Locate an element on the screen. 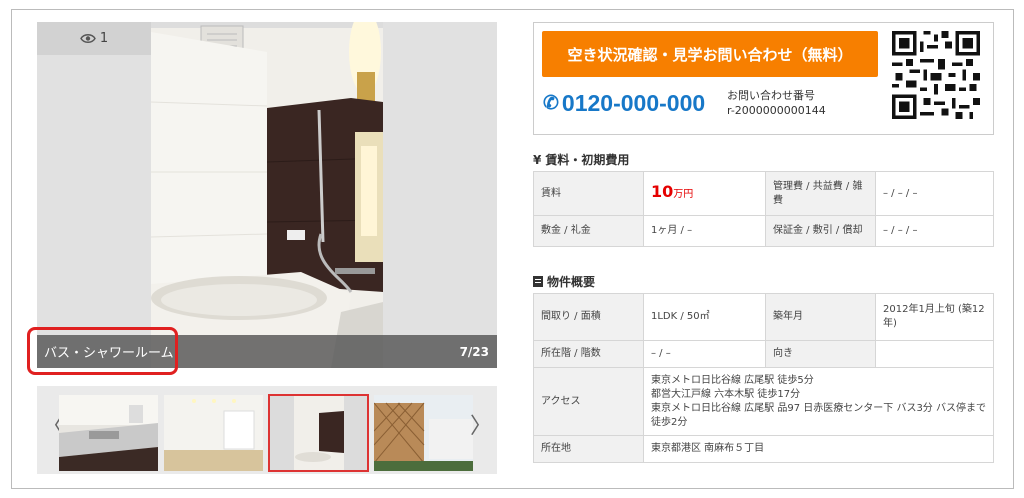 The height and width of the screenshot is (498, 1024). management-fee-label: 管理費 / 共益費 / 雑費 is located at coordinates (820, 193).